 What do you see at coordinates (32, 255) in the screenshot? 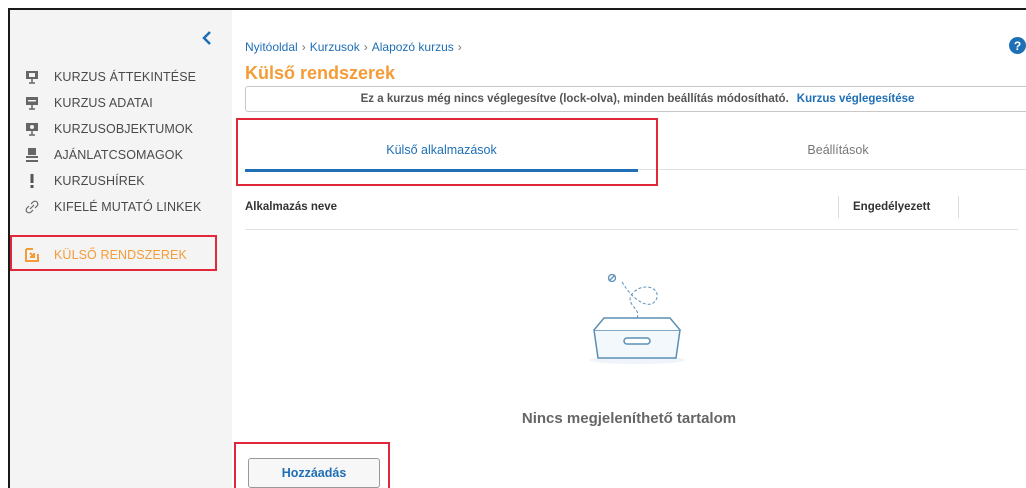
I see `external-system-icon` at bounding box center [32, 255].